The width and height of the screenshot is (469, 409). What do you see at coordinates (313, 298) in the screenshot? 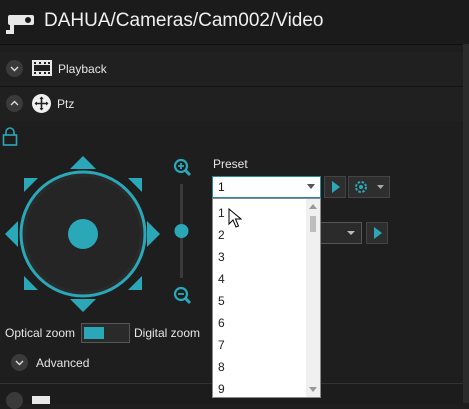
I see `dropdown-scrollbar` at bounding box center [313, 298].